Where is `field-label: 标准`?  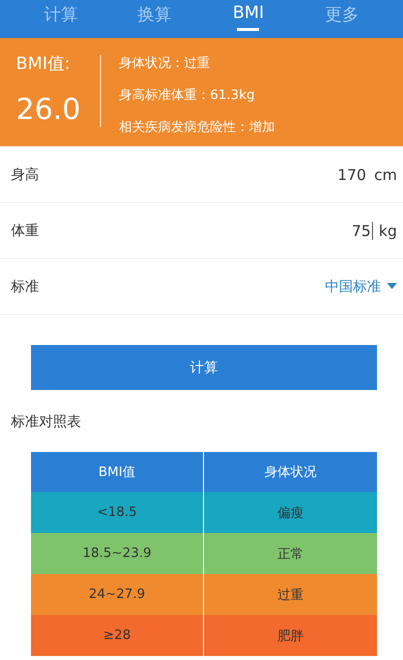
field-label: 标准 is located at coordinates (25, 287).